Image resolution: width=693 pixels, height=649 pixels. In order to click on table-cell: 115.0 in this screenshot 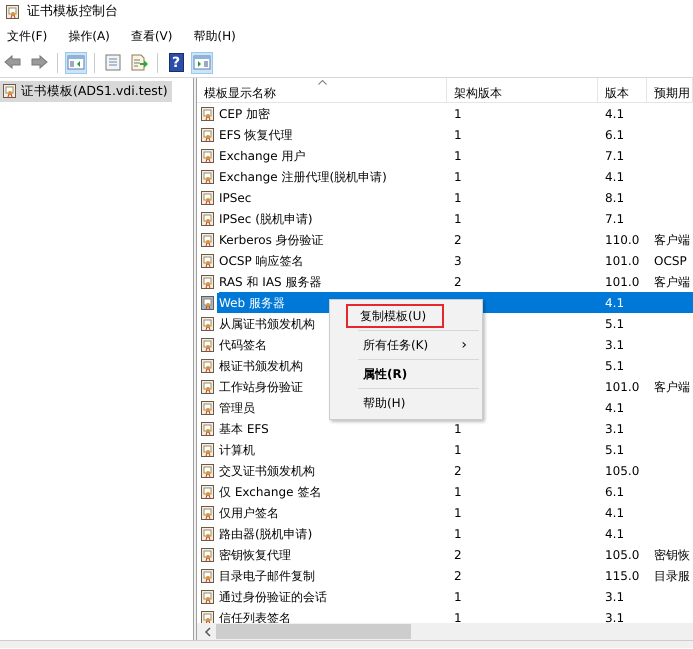, I will do `click(622, 575)`.